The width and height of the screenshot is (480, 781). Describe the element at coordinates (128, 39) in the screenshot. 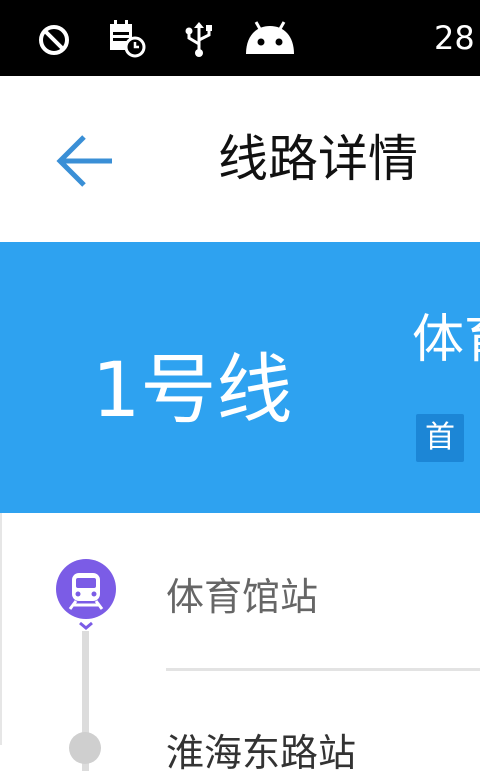

I see `calendar-clock-icon` at that location.